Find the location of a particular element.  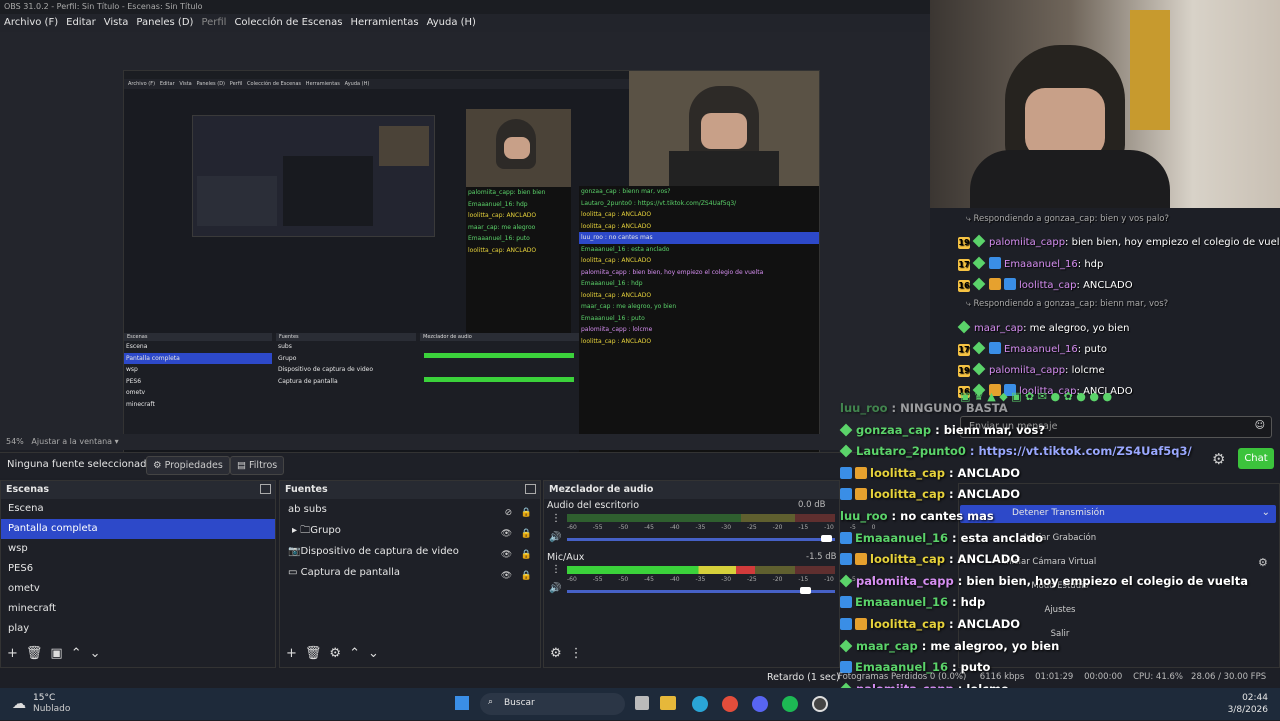

scene-item: PES6 is located at coordinates (138, 569).